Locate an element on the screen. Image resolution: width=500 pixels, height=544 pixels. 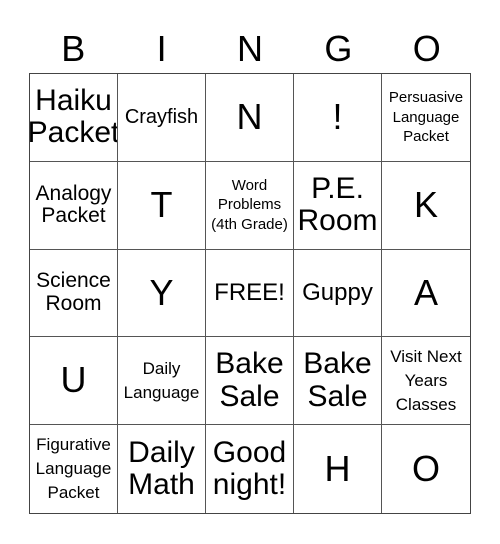
bingo-cell: U is located at coordinates (74, 381).